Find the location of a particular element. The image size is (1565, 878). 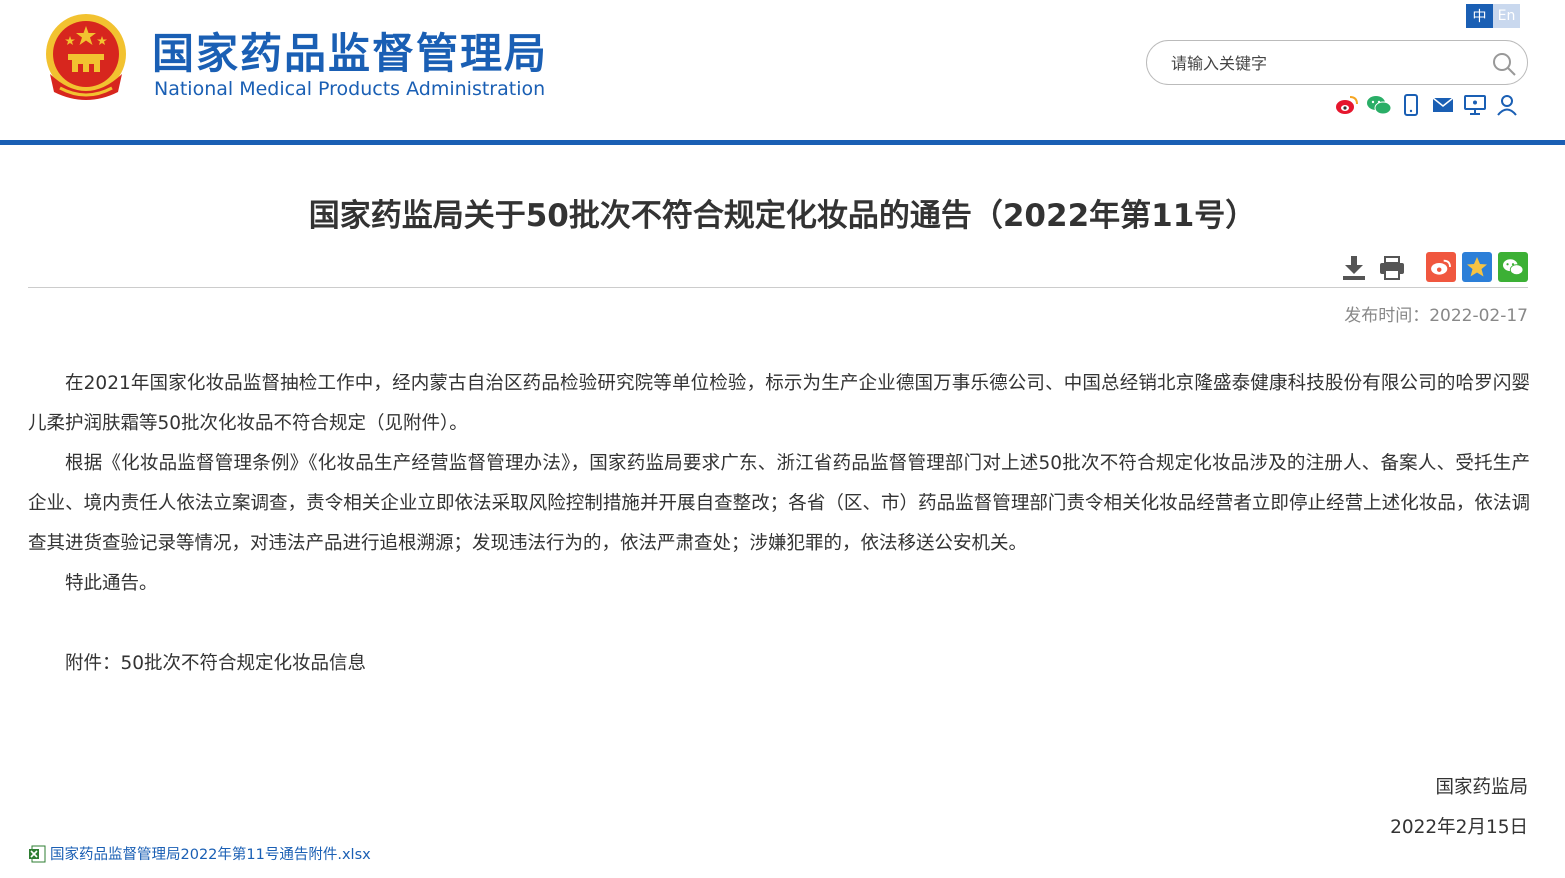

language-switch: 中 En is located at coordinates (1493, 16).